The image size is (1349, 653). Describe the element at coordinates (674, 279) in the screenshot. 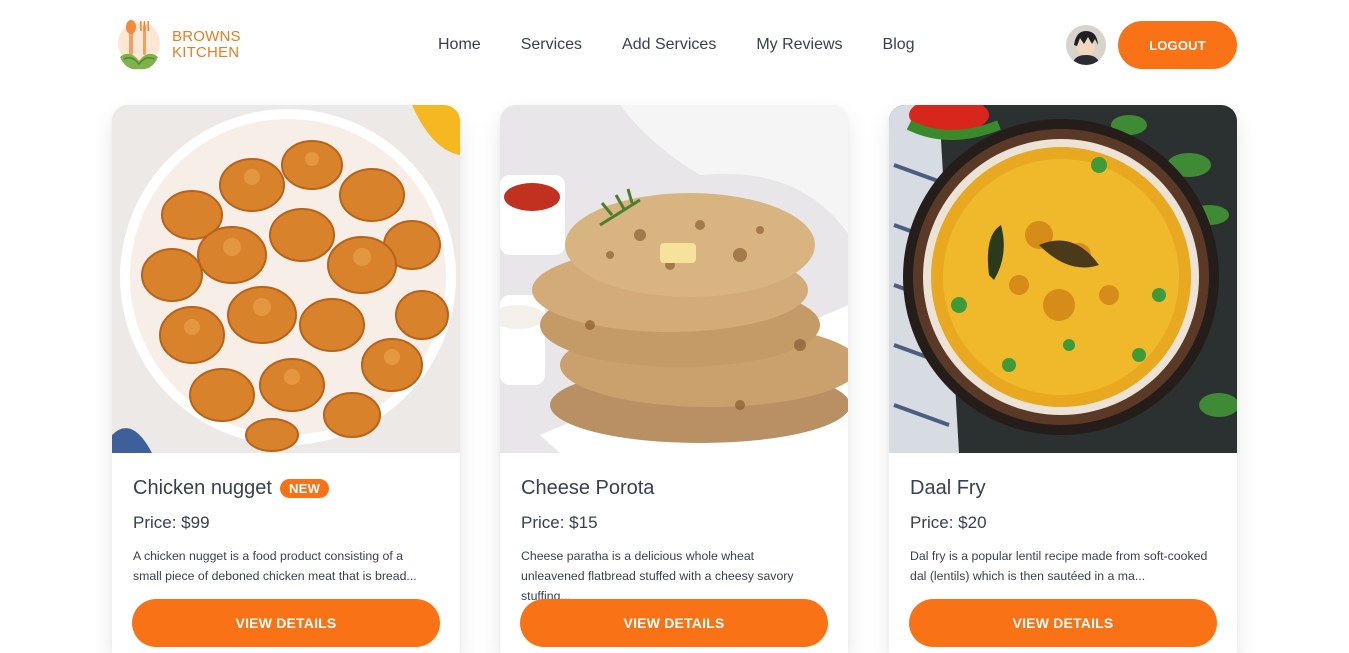

I see `paratha-image` at that location.